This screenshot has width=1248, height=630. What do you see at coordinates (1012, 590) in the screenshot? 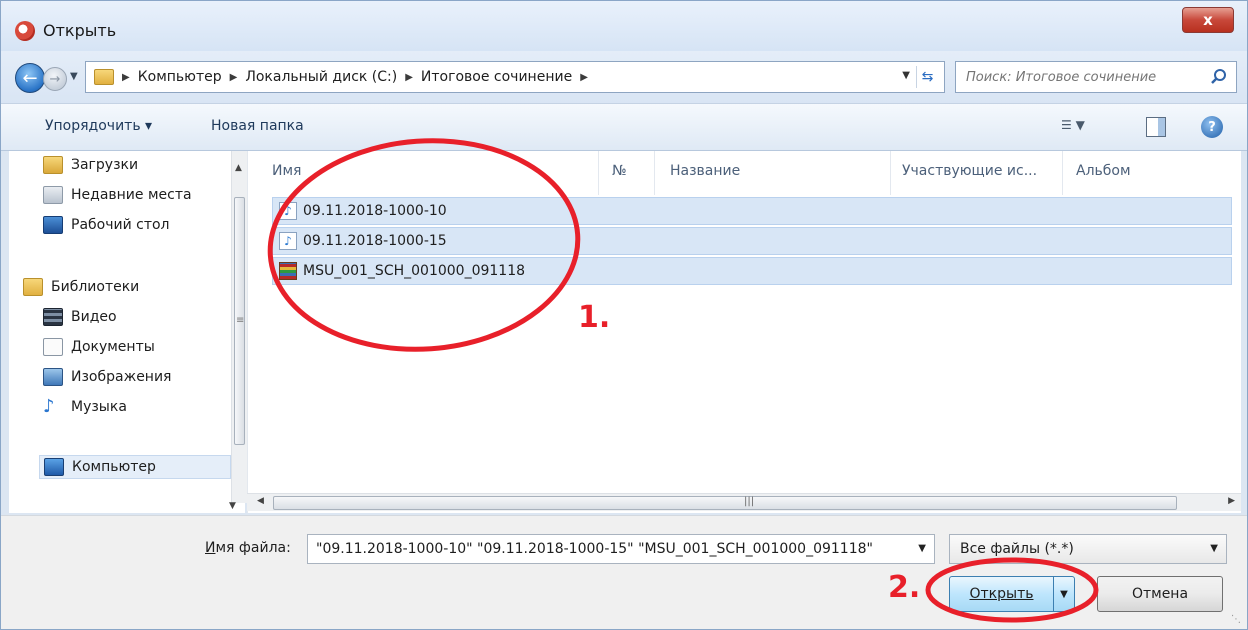
I see `annotation-circle-open` at bounding box center [1012, 590].